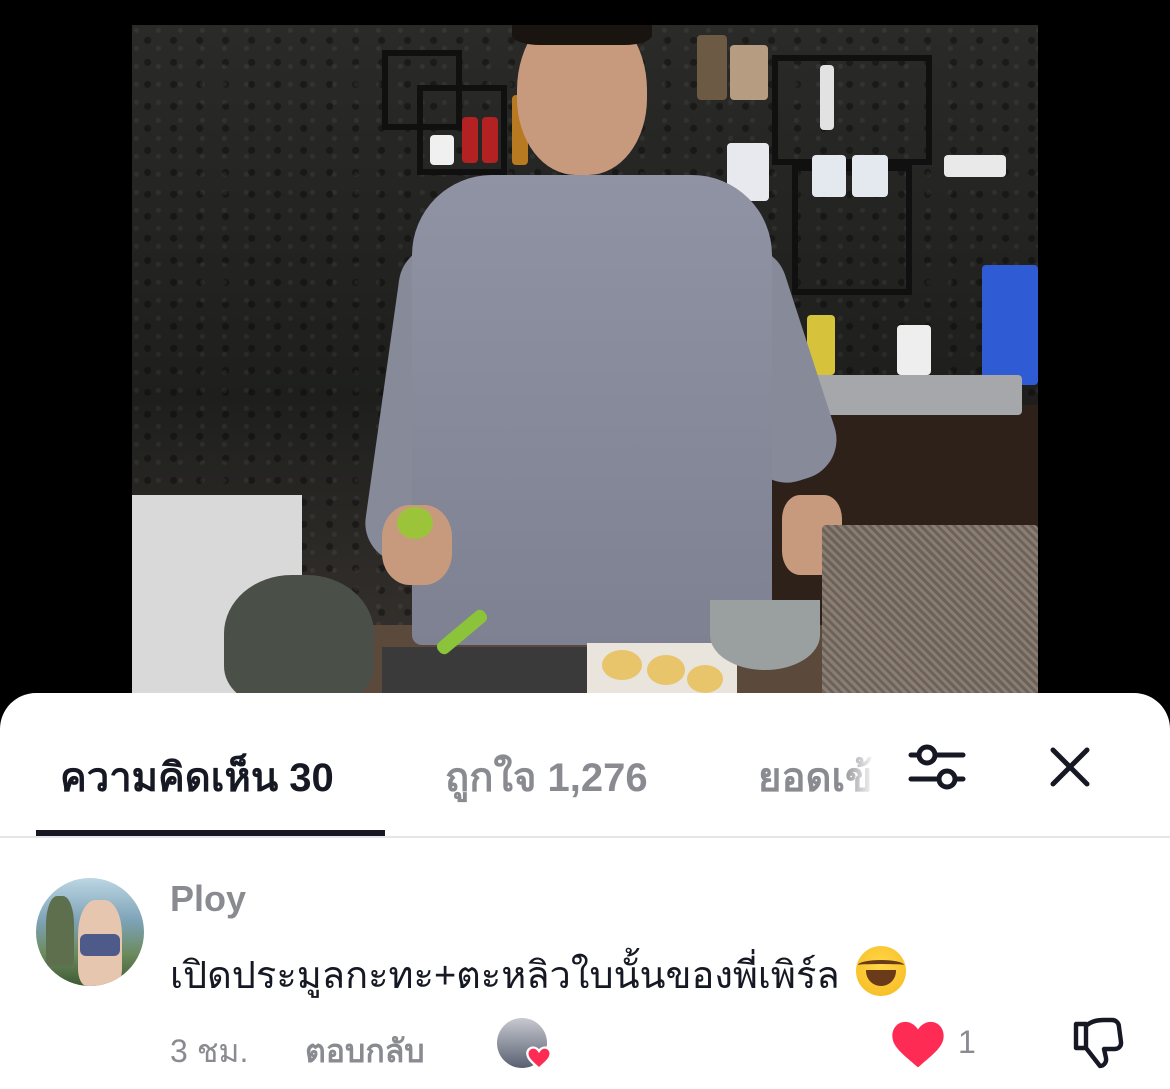 The height and width of the screenshot is (1089, 1170). I want to click on comment-time: 3 ชม., so click(209, 1051).